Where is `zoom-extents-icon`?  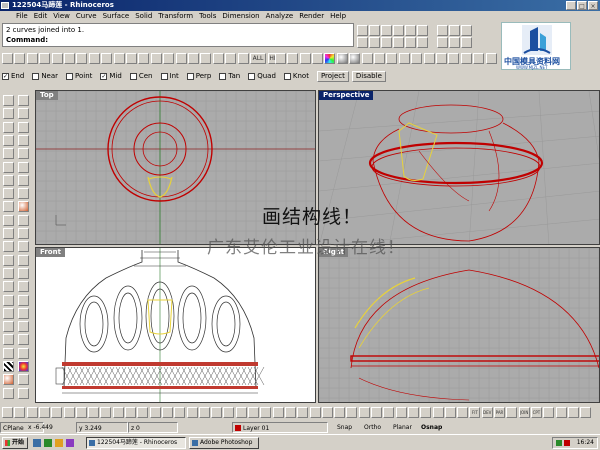
zoom-extents-icon is located at coordinates (181, 58).